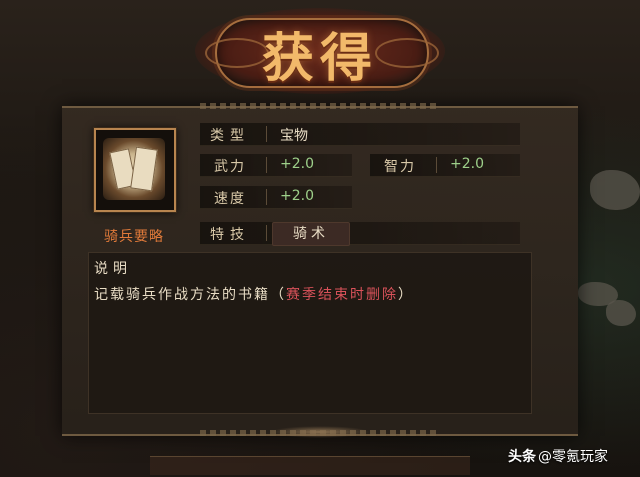 The height and width of the screenshot is (477, 640). What do you see at coordinates (406, 295) in the screenshot?
I see `description-close-paren: ）` at bounding box center [406, 295].